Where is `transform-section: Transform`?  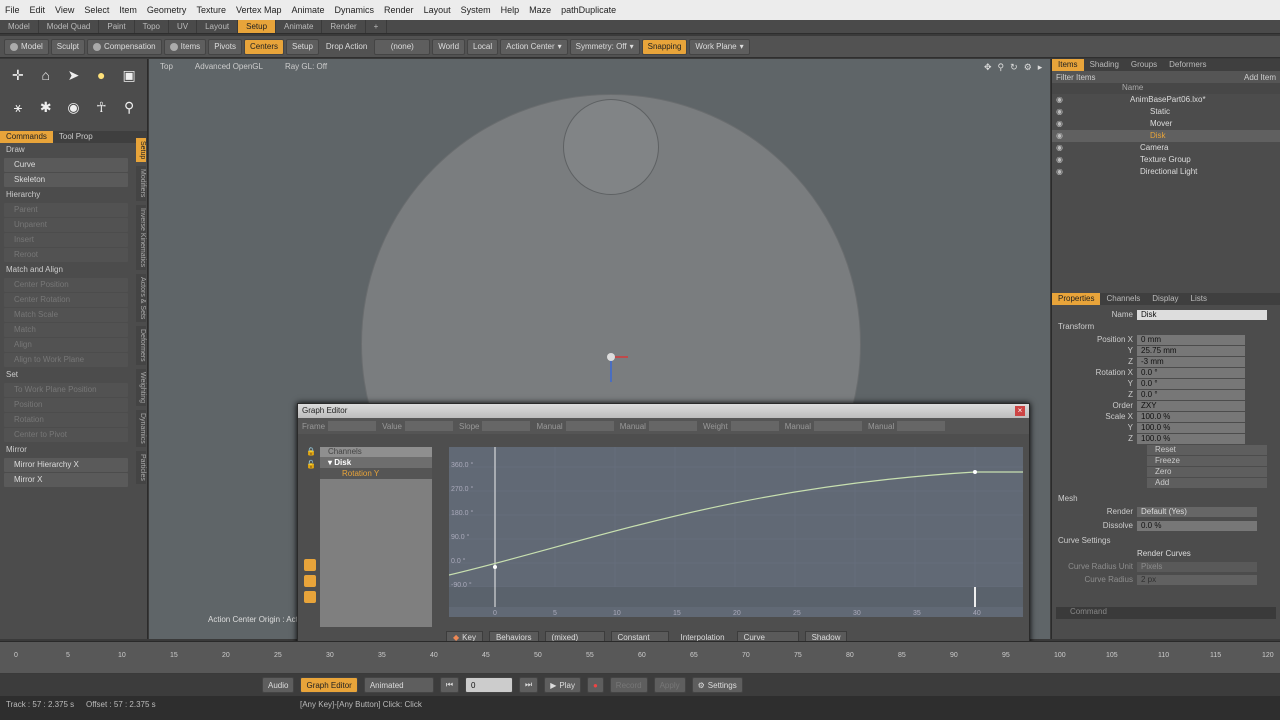 transform-section: Transform is located at coordinates (1166, 327).